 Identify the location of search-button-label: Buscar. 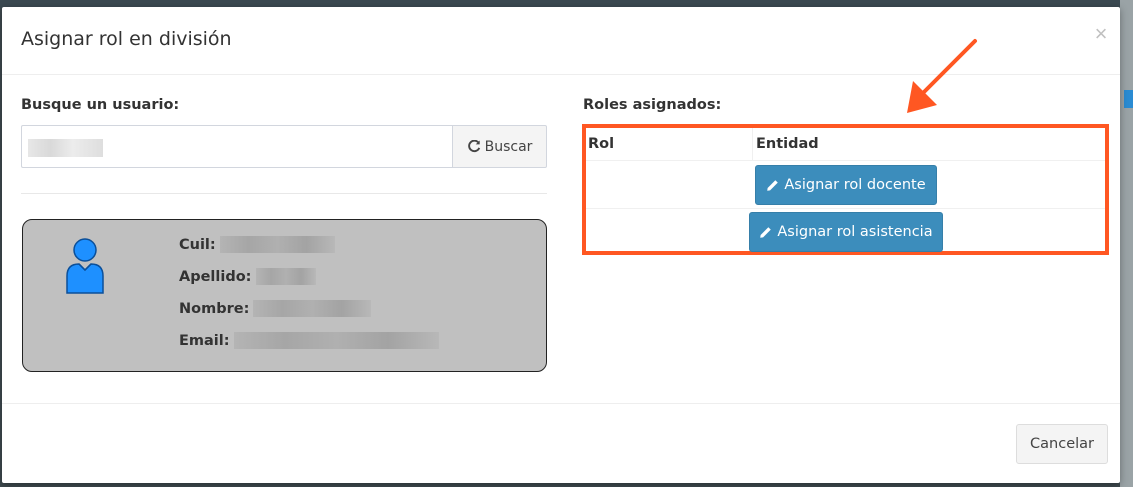
(508, 146).